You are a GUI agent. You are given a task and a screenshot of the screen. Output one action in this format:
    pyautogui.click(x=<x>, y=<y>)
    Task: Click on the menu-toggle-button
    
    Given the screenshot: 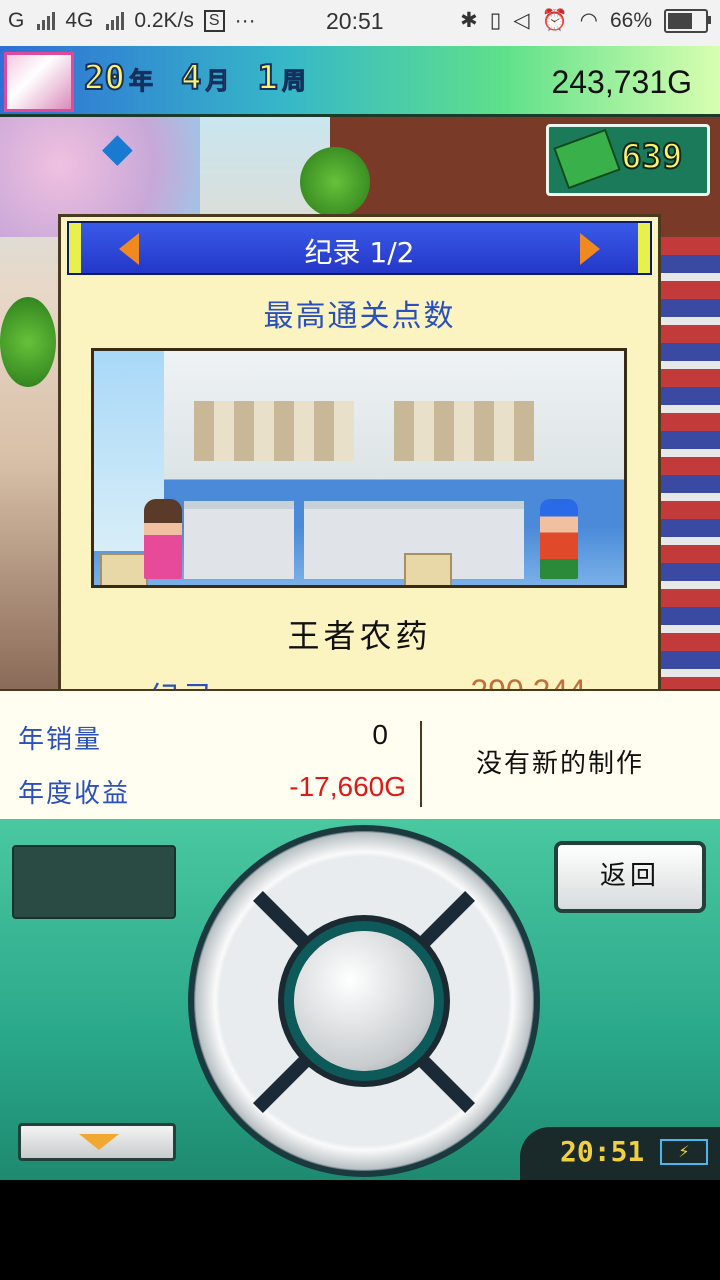 What is the action you would take?
    pyautogui.click(x=97, y=1142)
    